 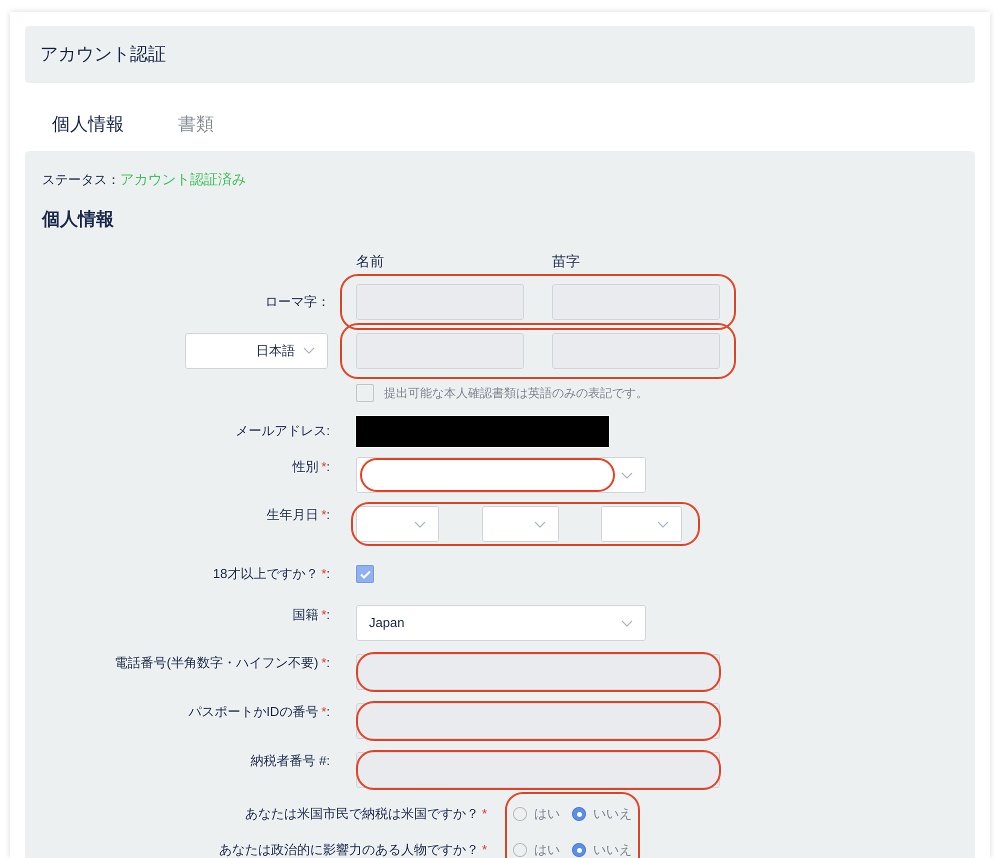 I want to click on field-label: 生年月日, so click(x=292, y=514).